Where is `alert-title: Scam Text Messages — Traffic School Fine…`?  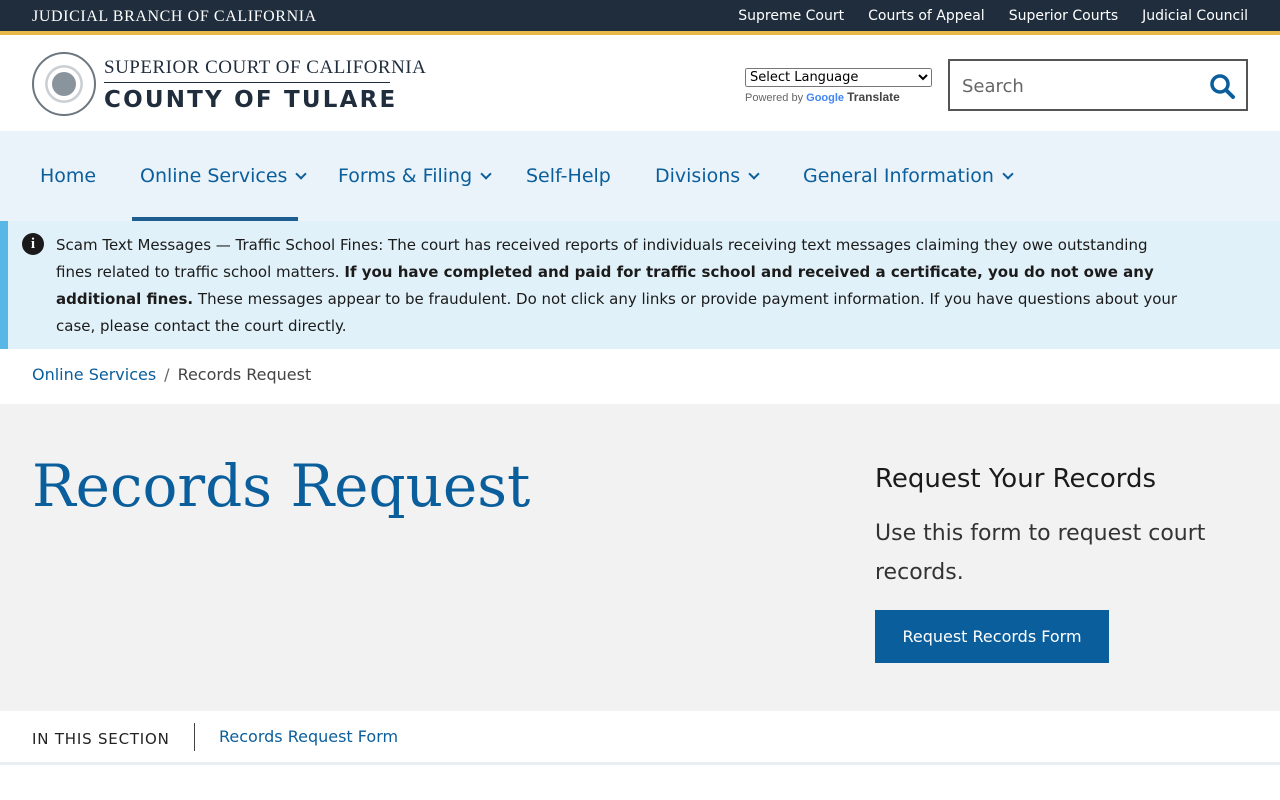
alert-title: Scam Text Messages — Traffic School Fine… is located at coordinates (220, 245).